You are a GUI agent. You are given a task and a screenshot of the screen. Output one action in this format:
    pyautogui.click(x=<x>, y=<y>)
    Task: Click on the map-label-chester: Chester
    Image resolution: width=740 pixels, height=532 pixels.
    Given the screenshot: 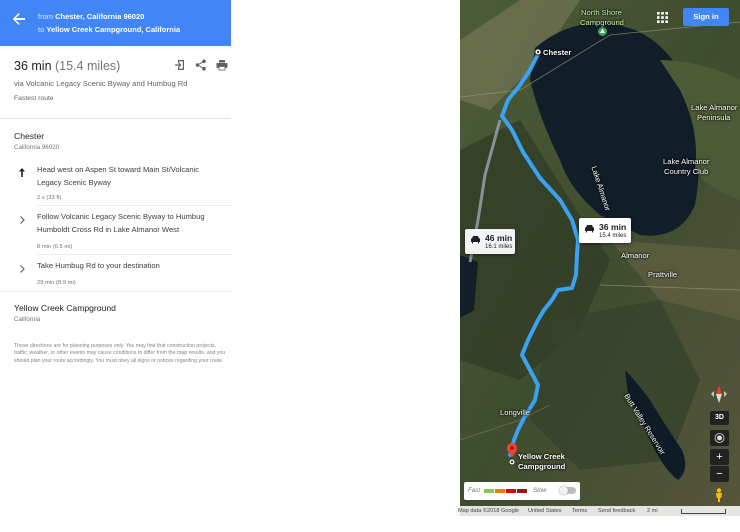 What is the action you would take?
    pyautogui.click(x=557, y=52)
    